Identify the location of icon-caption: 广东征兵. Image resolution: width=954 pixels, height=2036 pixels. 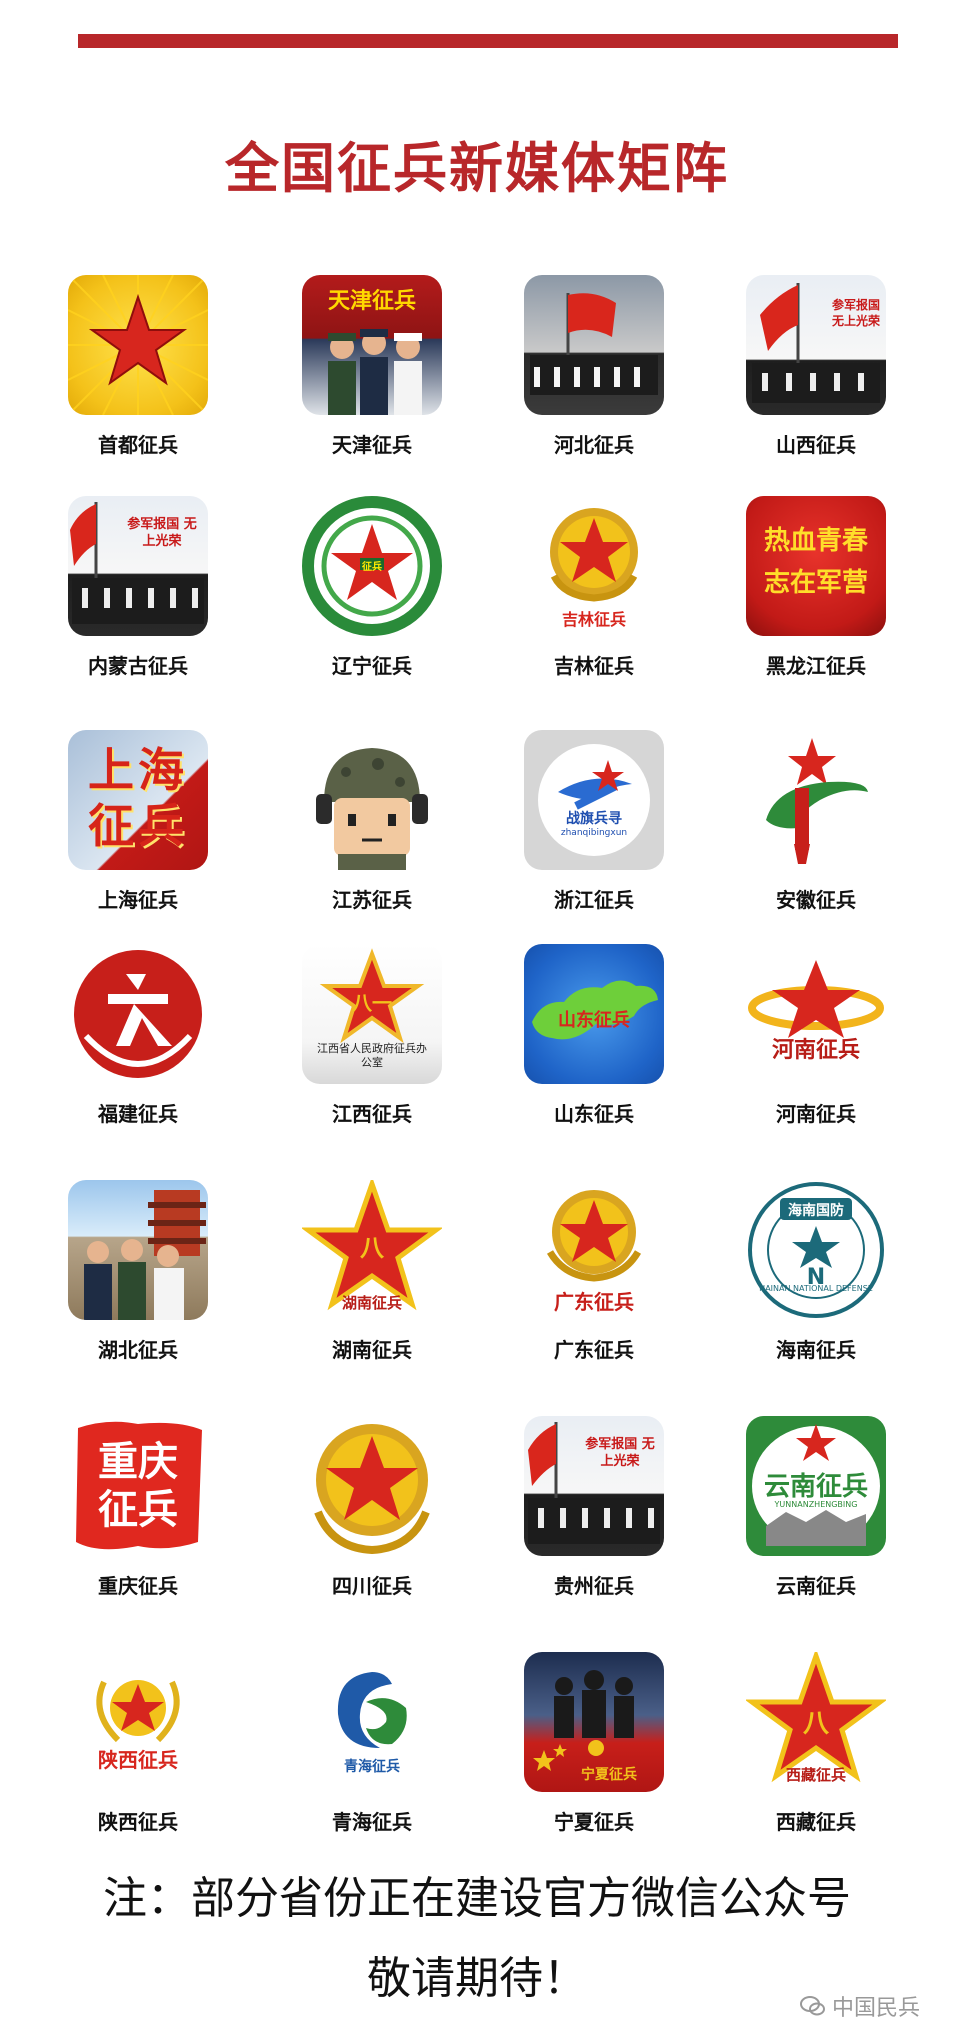
(594, 1302).